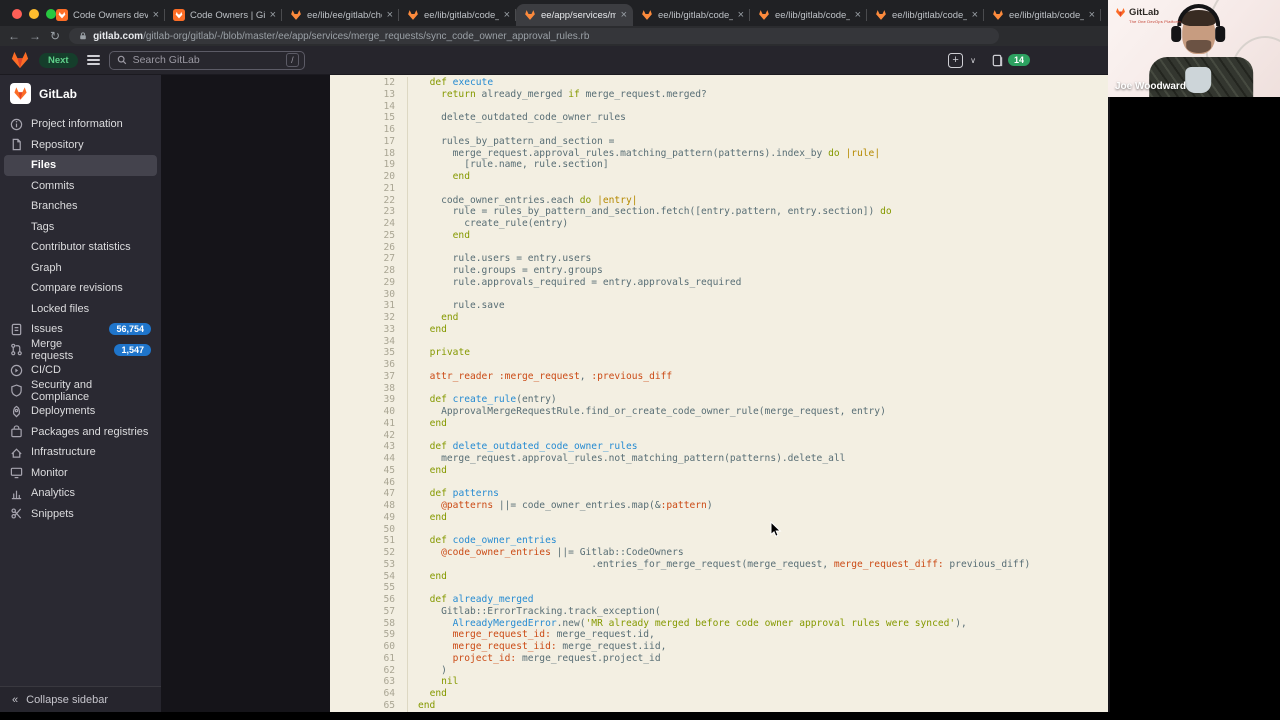 The image size is (1280, 720). What do you see at coordinates (369, 118) in the screenshot?
I see `line-number: 15` at bounding box center [369, 118].